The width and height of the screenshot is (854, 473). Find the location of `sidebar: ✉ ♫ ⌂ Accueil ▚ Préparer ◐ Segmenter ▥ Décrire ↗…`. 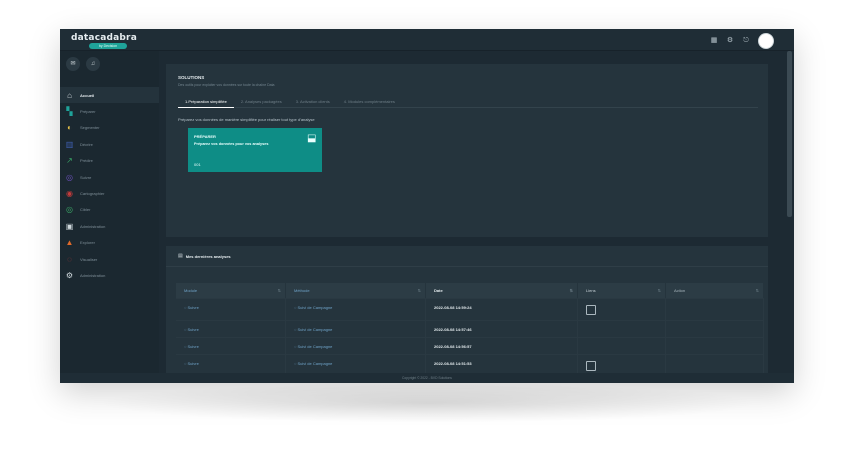

sidebar: ✉ ♫ ⌂ Accueil ▚ Préparer ◐ Segmenter ▥ Décrire ↗… is located at coordinates (109, 217).